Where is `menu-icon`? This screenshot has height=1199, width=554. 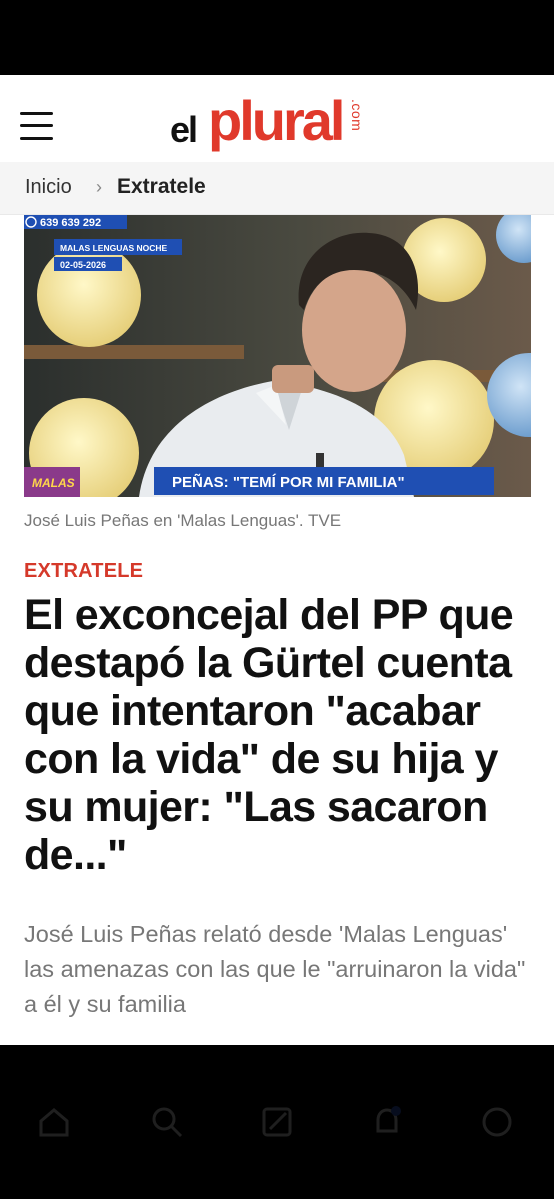 menu-icon is located at coordinates (36, 127).